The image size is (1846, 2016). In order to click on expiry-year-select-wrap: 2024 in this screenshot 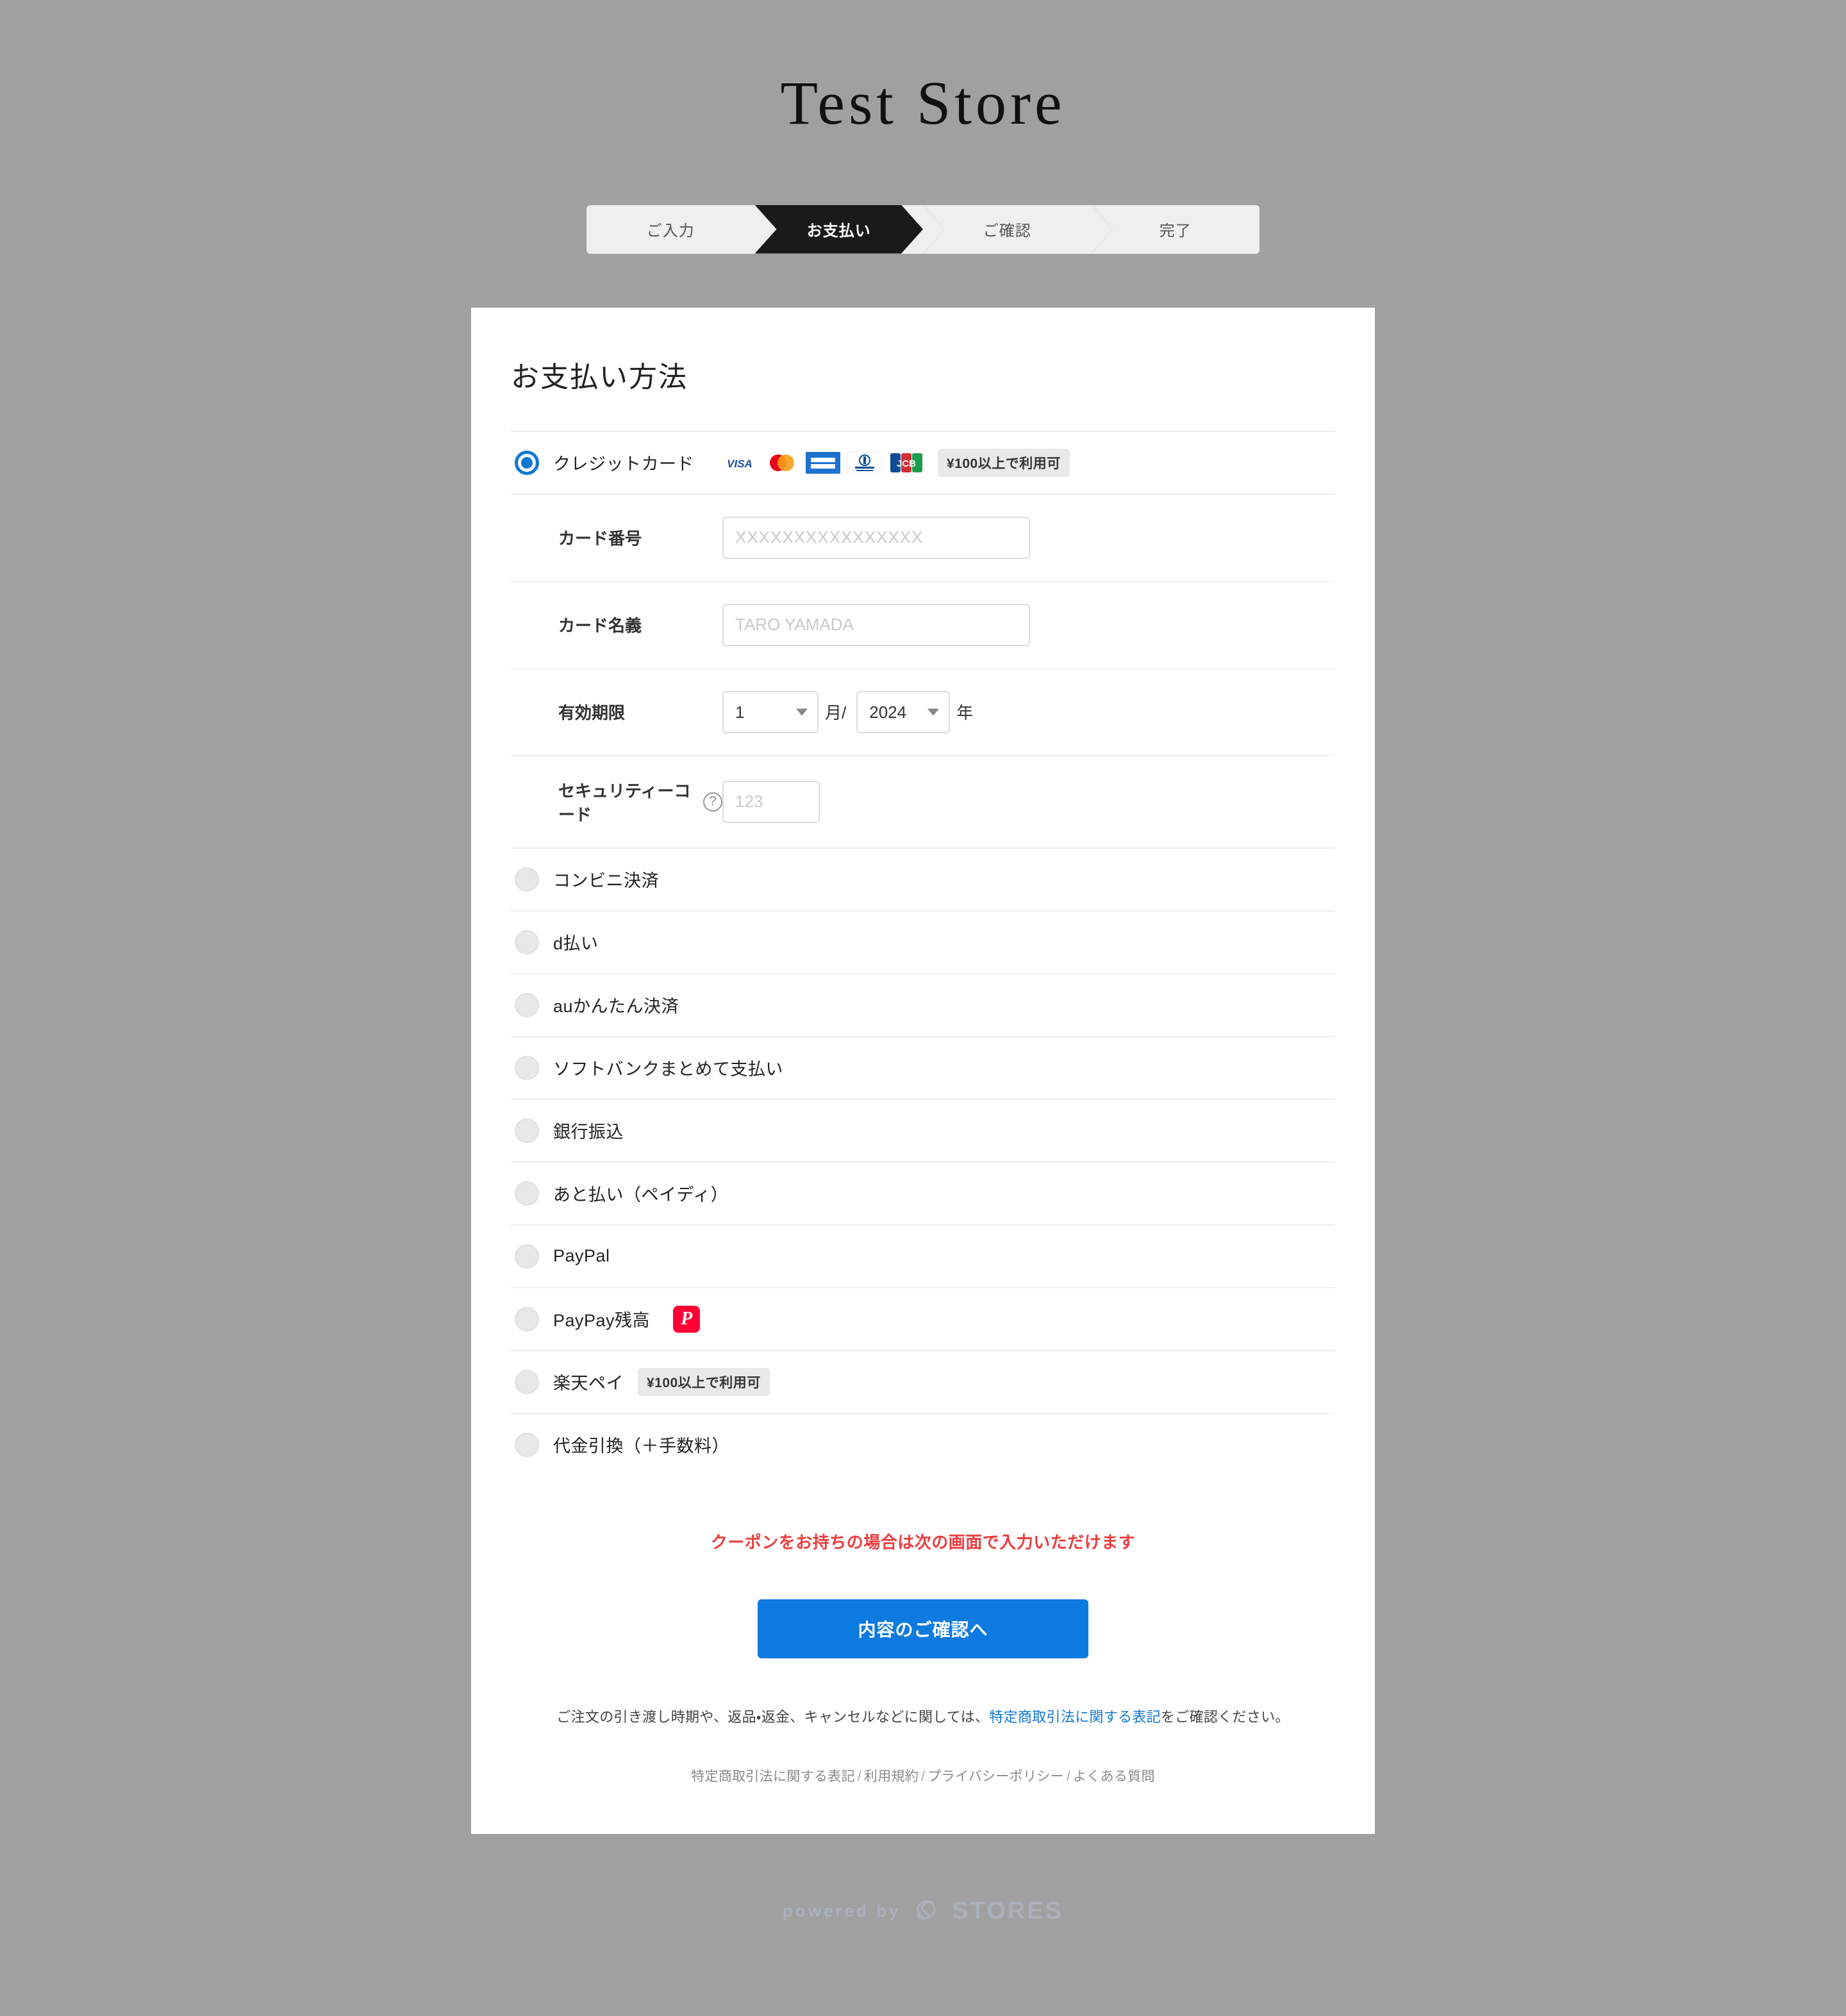, I will do `click(904, 711)`.